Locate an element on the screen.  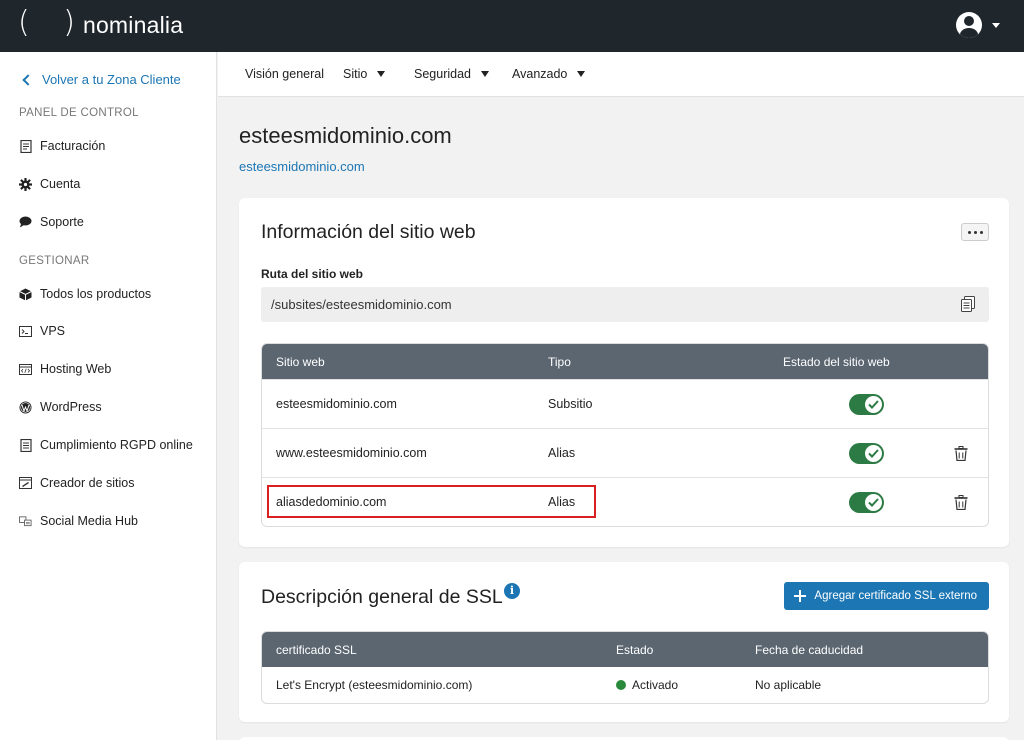
column-header-expiry: Fecha de caducidad is located at coordinates (809, 650).